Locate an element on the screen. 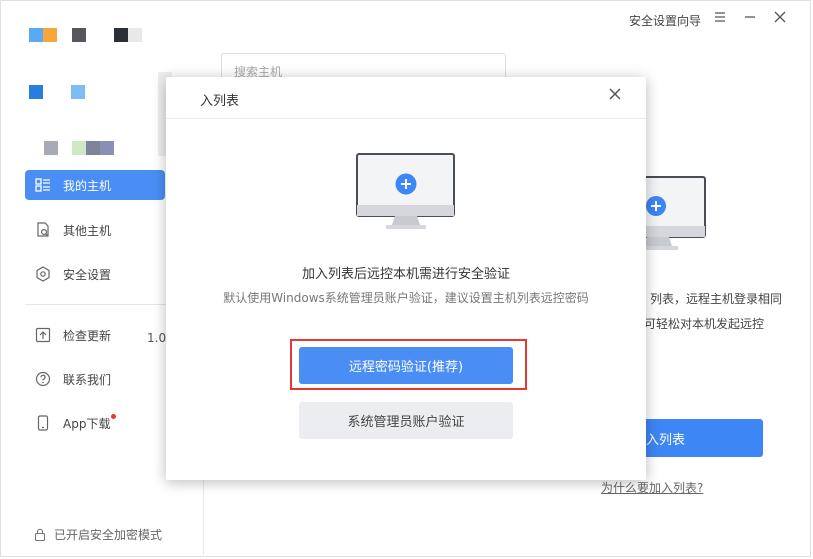 This screenshot has height=559, width=813. sidebar-item-label: 我的主机 is located at coordinates (87, 185).